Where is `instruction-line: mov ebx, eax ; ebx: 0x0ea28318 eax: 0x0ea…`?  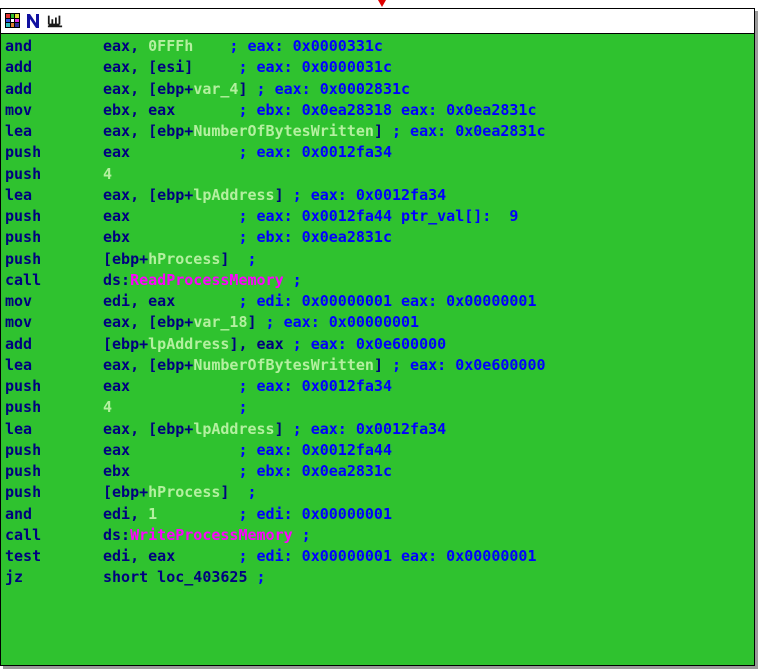 instruction-line: mov ebx, eax ; ebx: 0x0ea28318 eax: 0x0ea… is located at coordinates (377, 110).